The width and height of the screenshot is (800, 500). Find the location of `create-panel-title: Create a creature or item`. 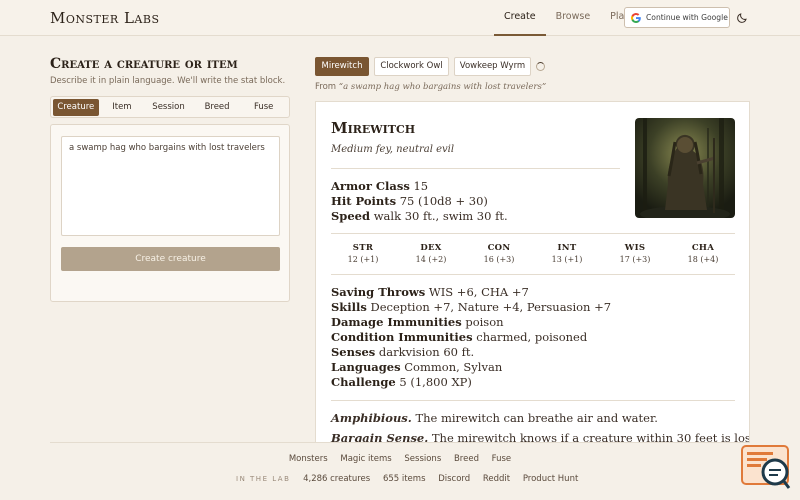

create-panel-title: Create a creature or item is located at coordinates (144, 64).